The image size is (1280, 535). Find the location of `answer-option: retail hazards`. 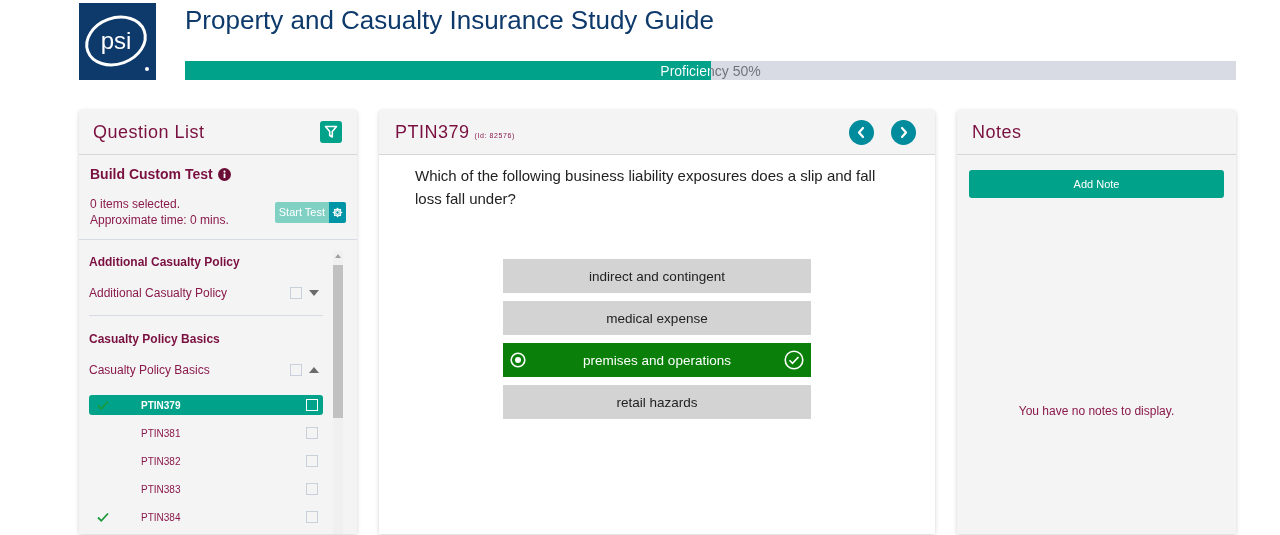

answer-option: retail hazards is located at coordinates (657, 402).